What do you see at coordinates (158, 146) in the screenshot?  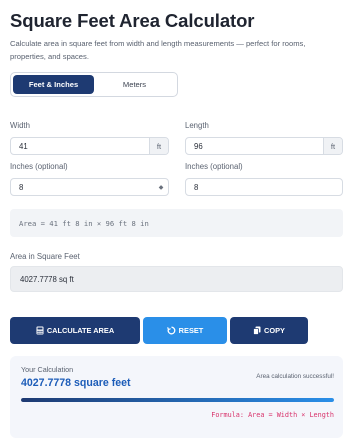 I see `width-unit: ft` at bounding box center [158, 146].